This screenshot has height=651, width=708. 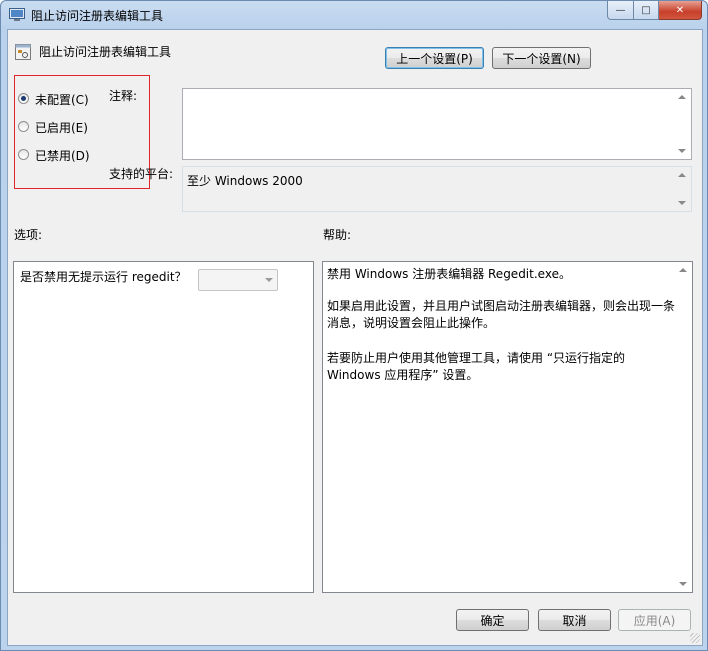 What do you see at coordinates (682, 124) in the screenshot?
I see `comment-scrollbar` at bounding box center [682, 124].